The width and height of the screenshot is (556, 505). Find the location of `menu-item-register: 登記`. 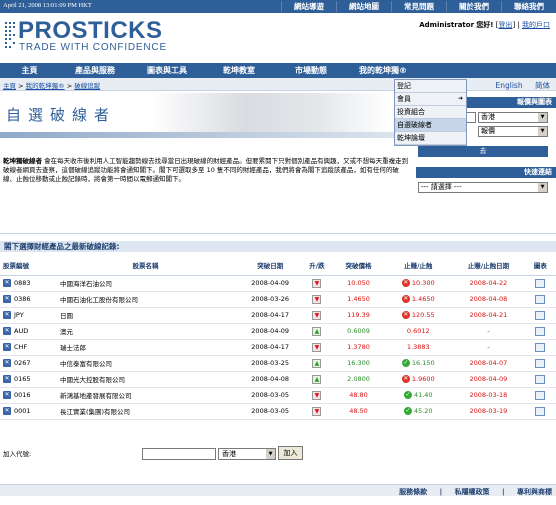

menu-item-register: 登記 is located at coordinates (430, 86).